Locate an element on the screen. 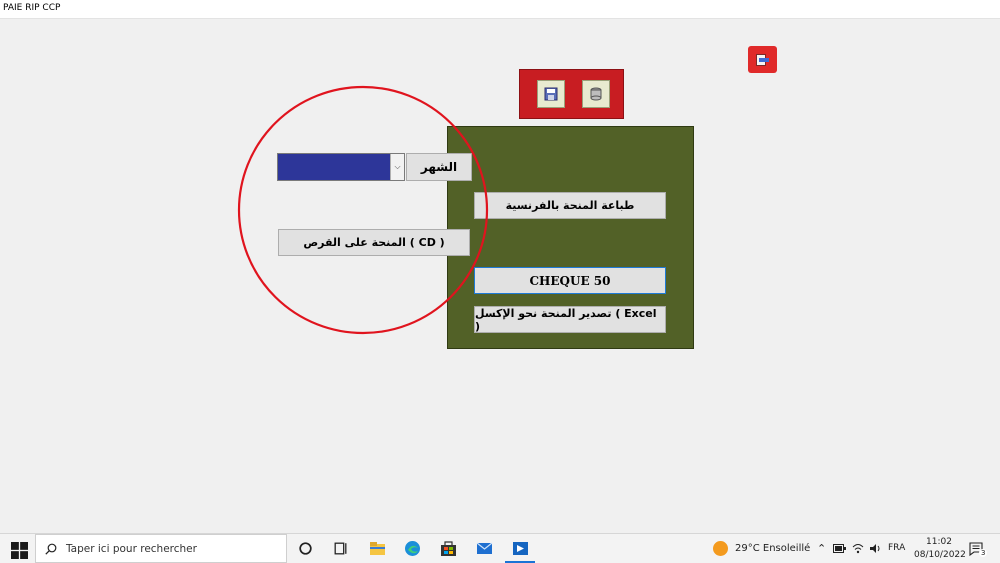  volume-icon is located at coordinates (875, 548).